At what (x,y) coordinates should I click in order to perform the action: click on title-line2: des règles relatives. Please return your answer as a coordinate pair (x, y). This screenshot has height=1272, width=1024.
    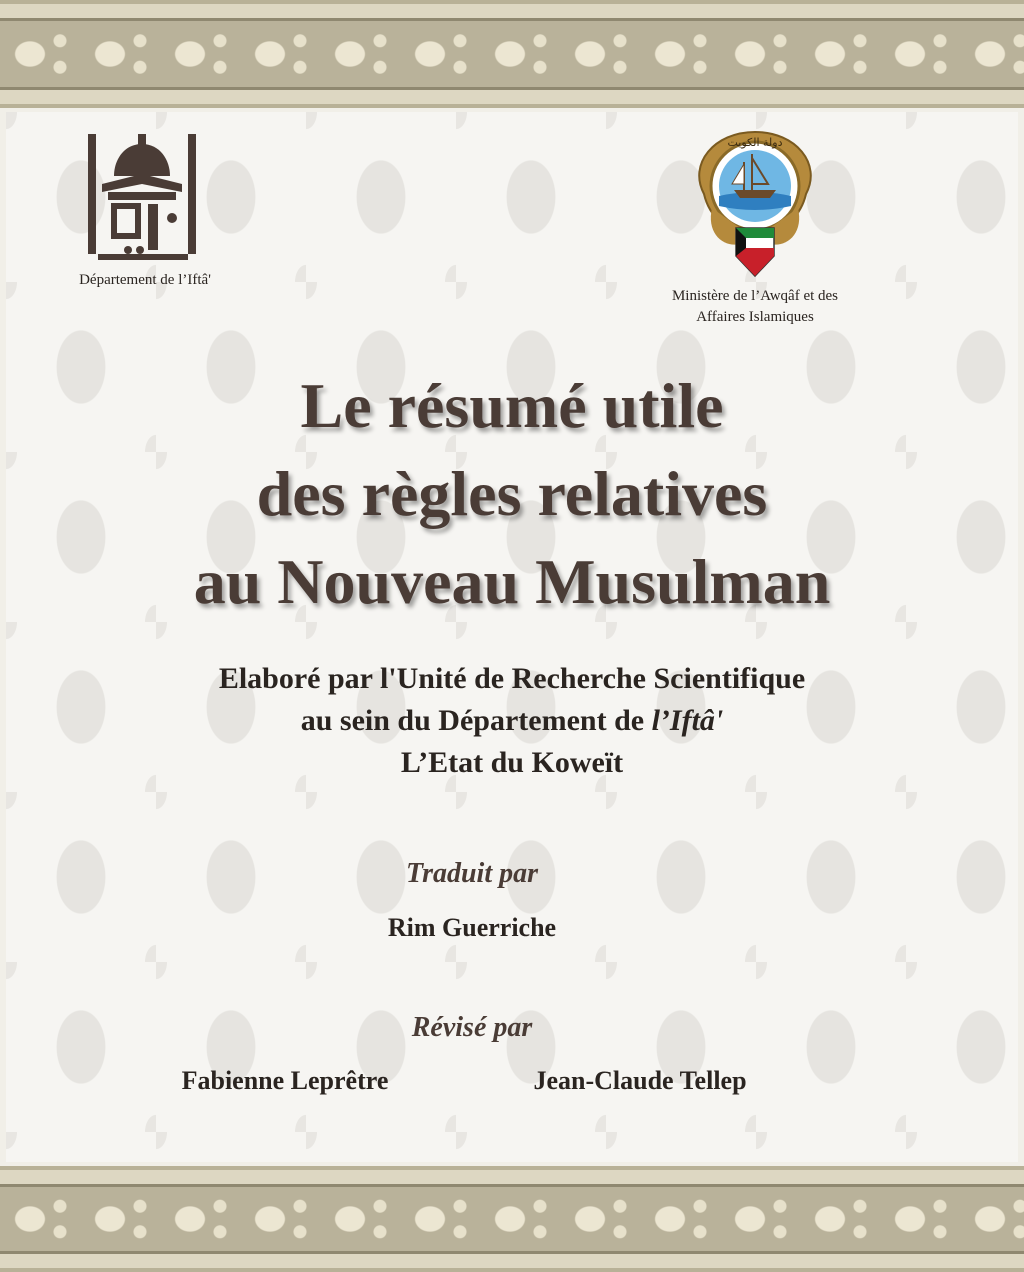
    Looking at the image, I should click on (512, 493).